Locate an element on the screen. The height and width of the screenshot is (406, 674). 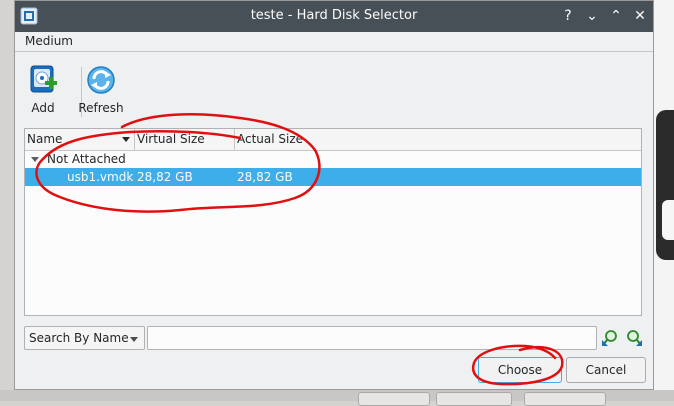
table-row: usb1.vmdk 28,82 GB 28,82 GB is located at coordinates (333, 177).